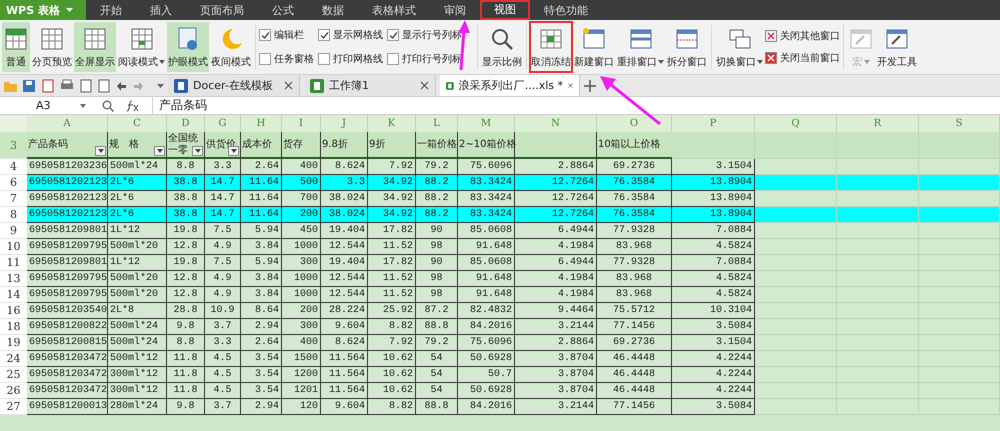 The image size is (1000, 431). I want to click on menu-tab: 页面布局, so click(222, 10).